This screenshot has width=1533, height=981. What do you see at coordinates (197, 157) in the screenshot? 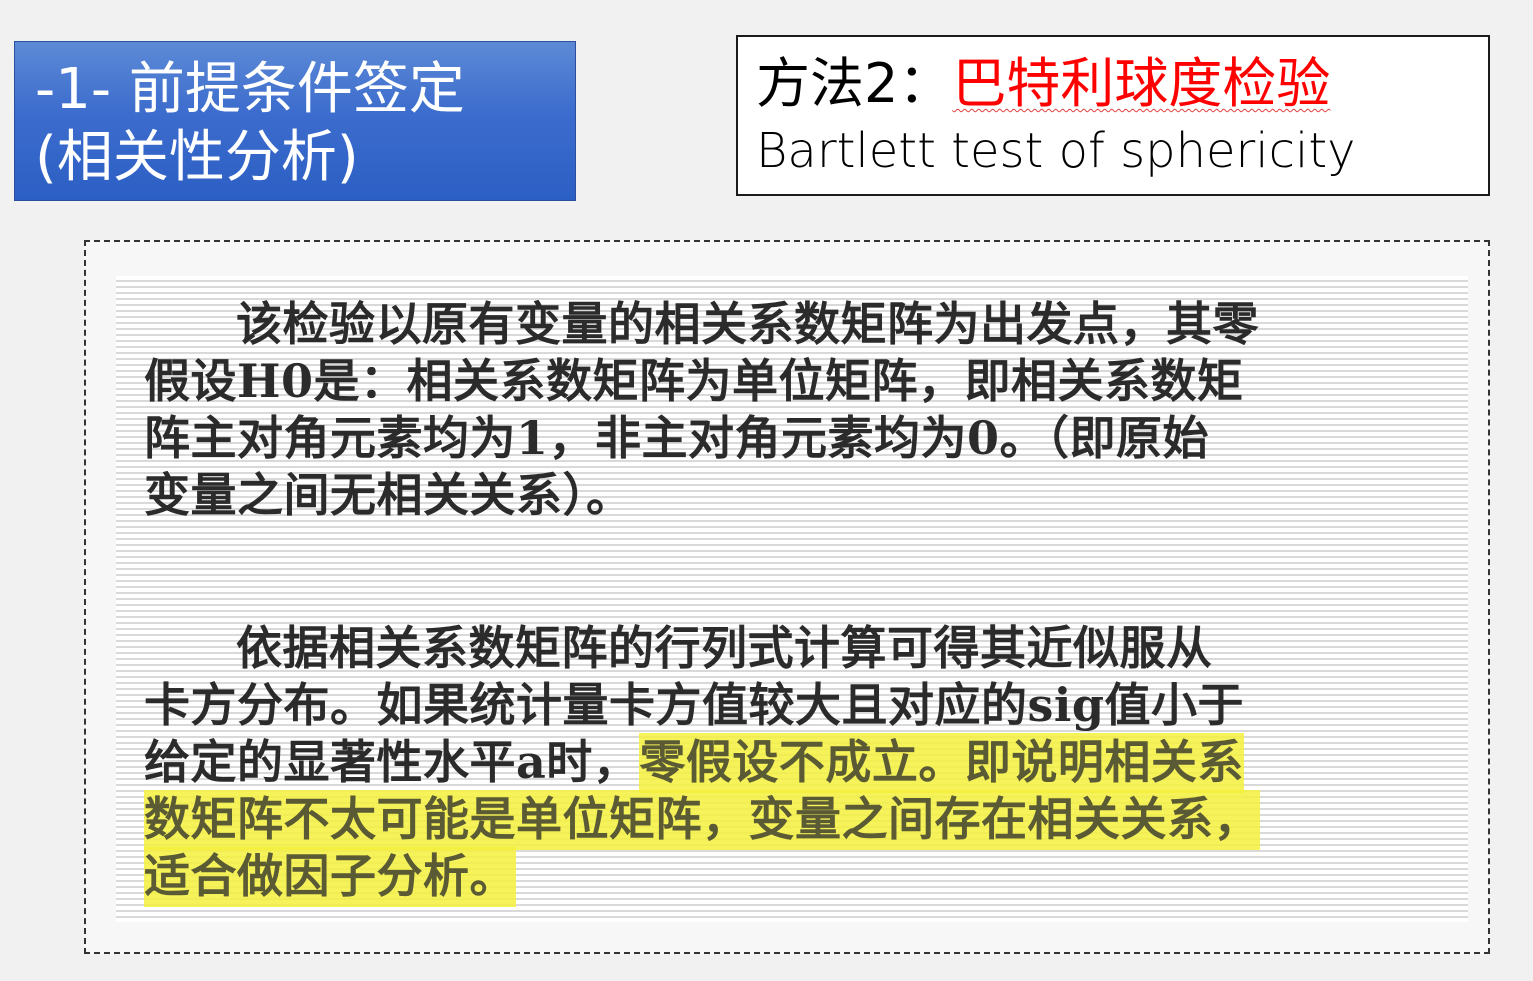
I see `section-title-line-2: (相关性分析)` at bounding box center [197, 157].